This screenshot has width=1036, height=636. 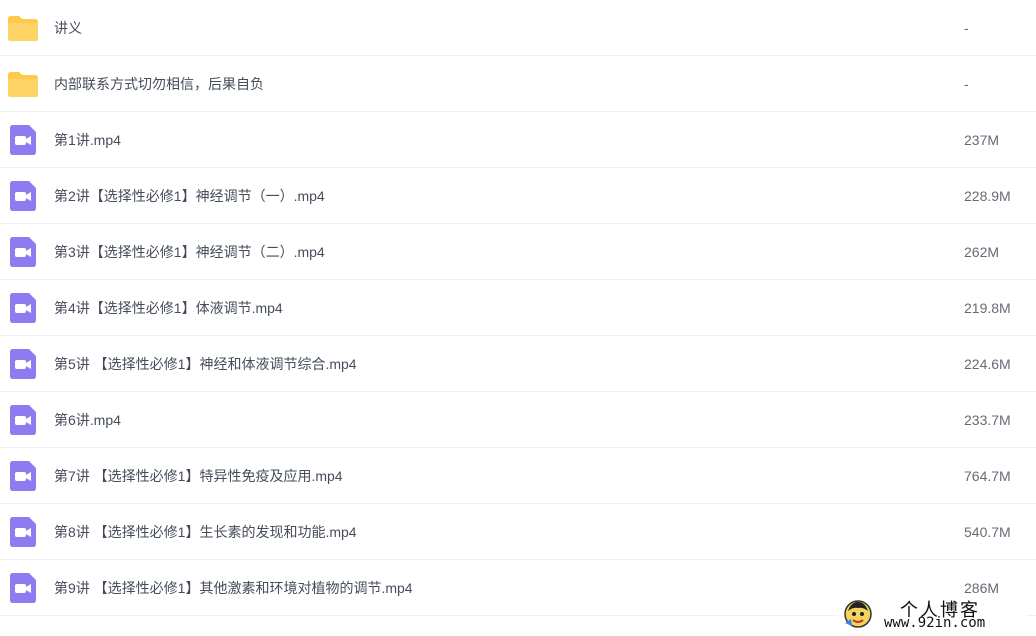 What do you see at coordinates (987, 307) in the screenshot?
I see `file-size: 219.8M` at bounding box center [987, 307].